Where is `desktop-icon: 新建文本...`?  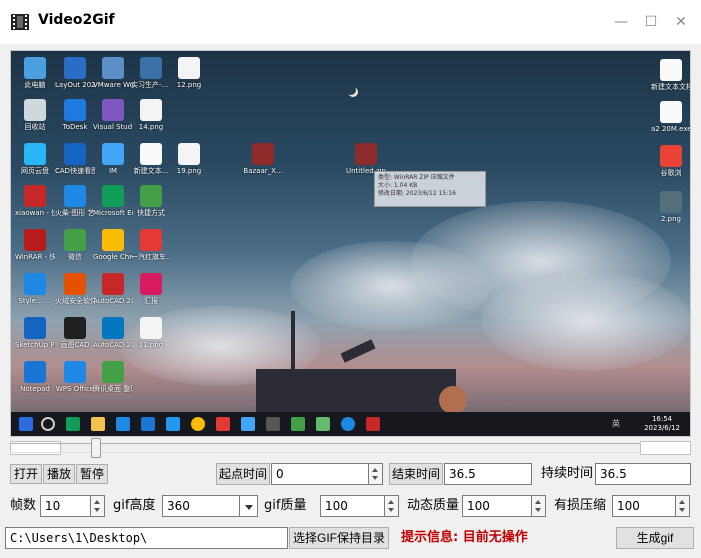 desktop-icon: 新建文本... is located at coordinates (151, 159).